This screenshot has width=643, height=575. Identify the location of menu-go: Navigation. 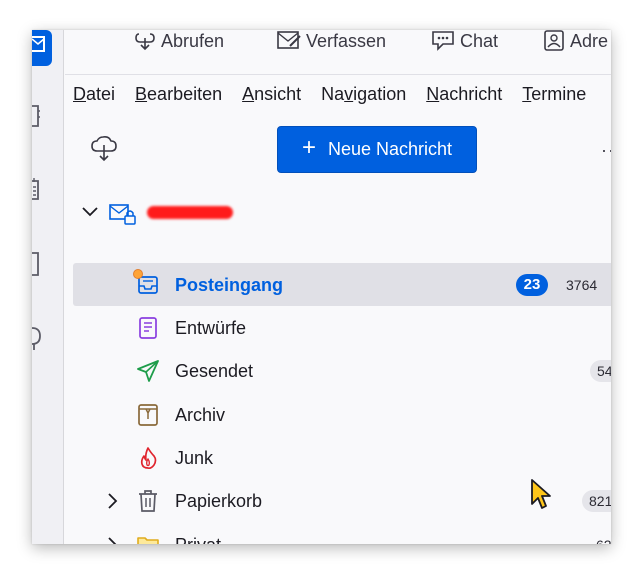
(363, 94).